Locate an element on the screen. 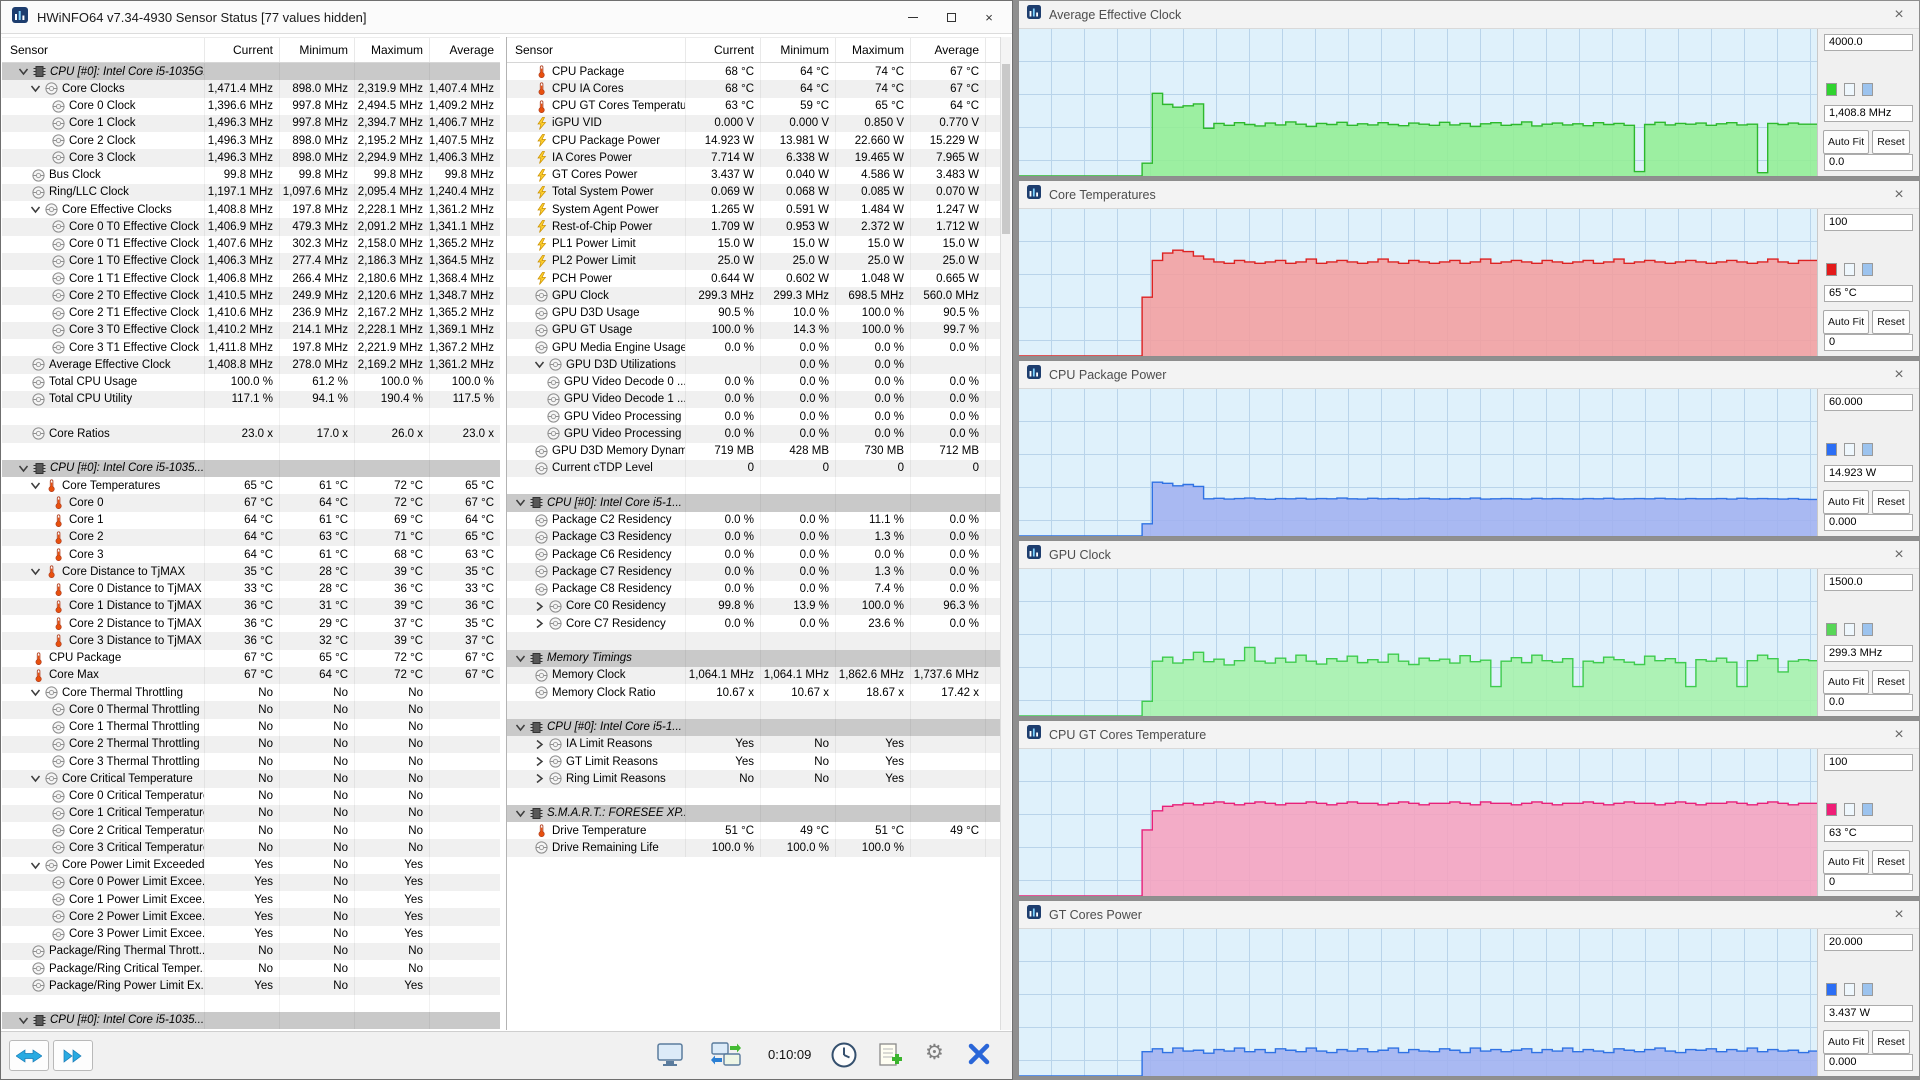 This screenshot has height=1080, width=1920. sensor-row: Core Ratios 23.0 x 17.0 x 26.0 x 23.0 x is located at coordinates (251, 434).